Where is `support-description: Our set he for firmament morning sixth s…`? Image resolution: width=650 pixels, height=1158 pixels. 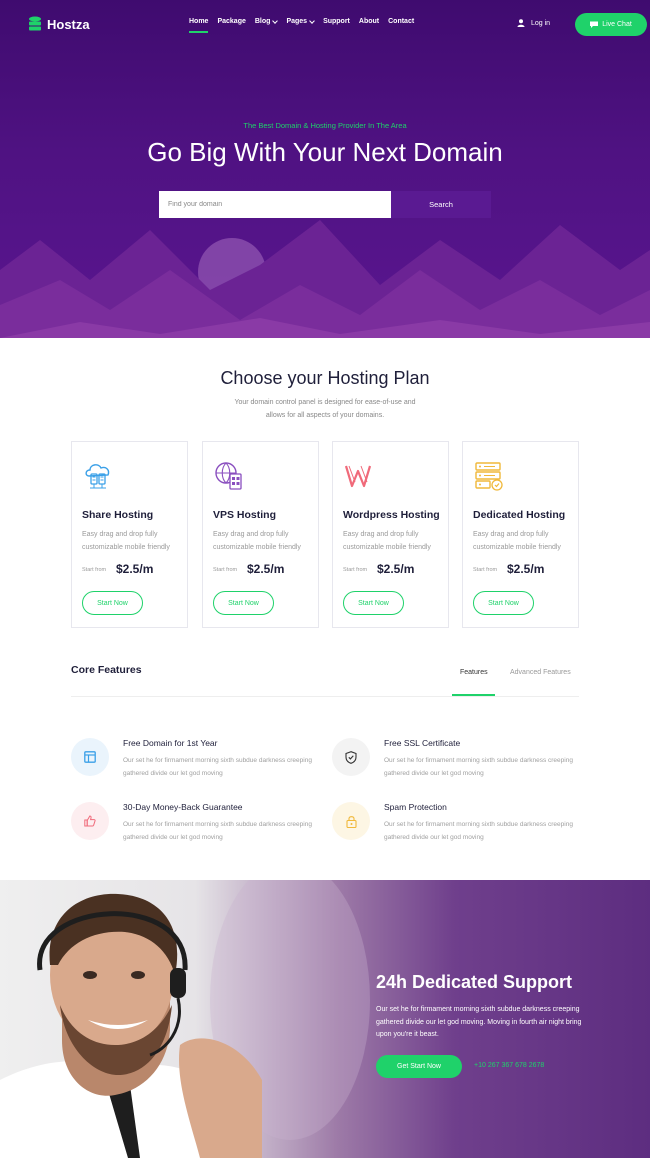 support-description: Our set he for firmament morning sixth s… is located at coordinates (479, 1022).